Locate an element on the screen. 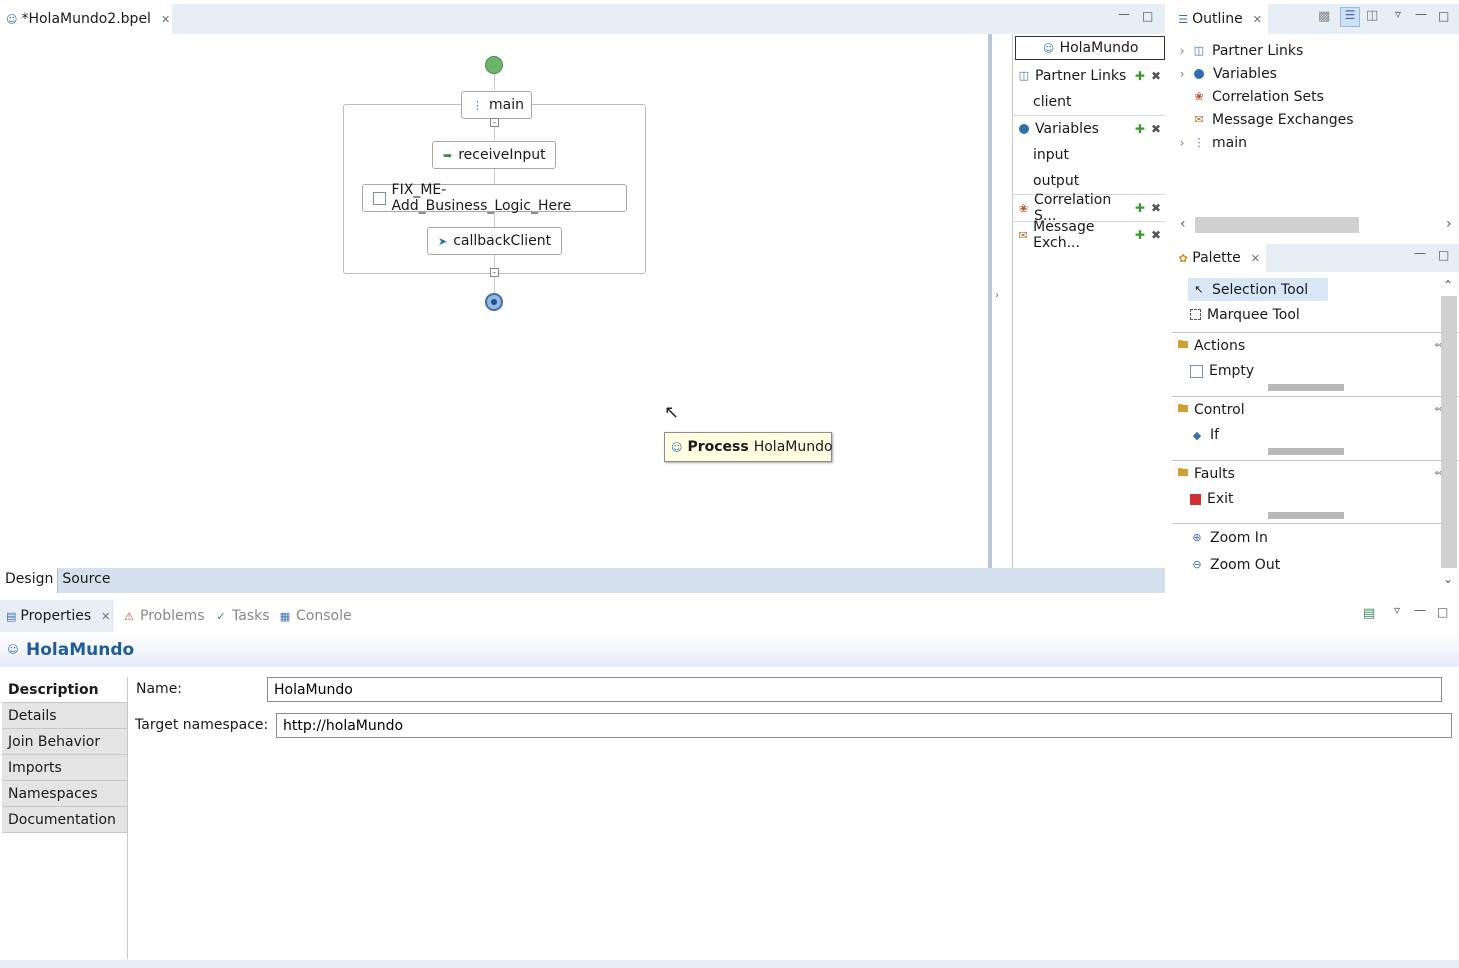 The width and height of the screenshot is (1459, 968). activity-empty: FIX_ME-Add_Business_Logic_Here is located at coordinates (494, 198).